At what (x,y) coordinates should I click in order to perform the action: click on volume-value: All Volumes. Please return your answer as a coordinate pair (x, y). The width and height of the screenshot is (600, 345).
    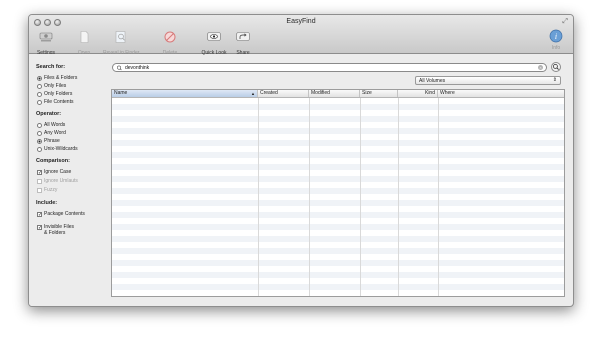
    Looking at the image, I should click on (432, 81).